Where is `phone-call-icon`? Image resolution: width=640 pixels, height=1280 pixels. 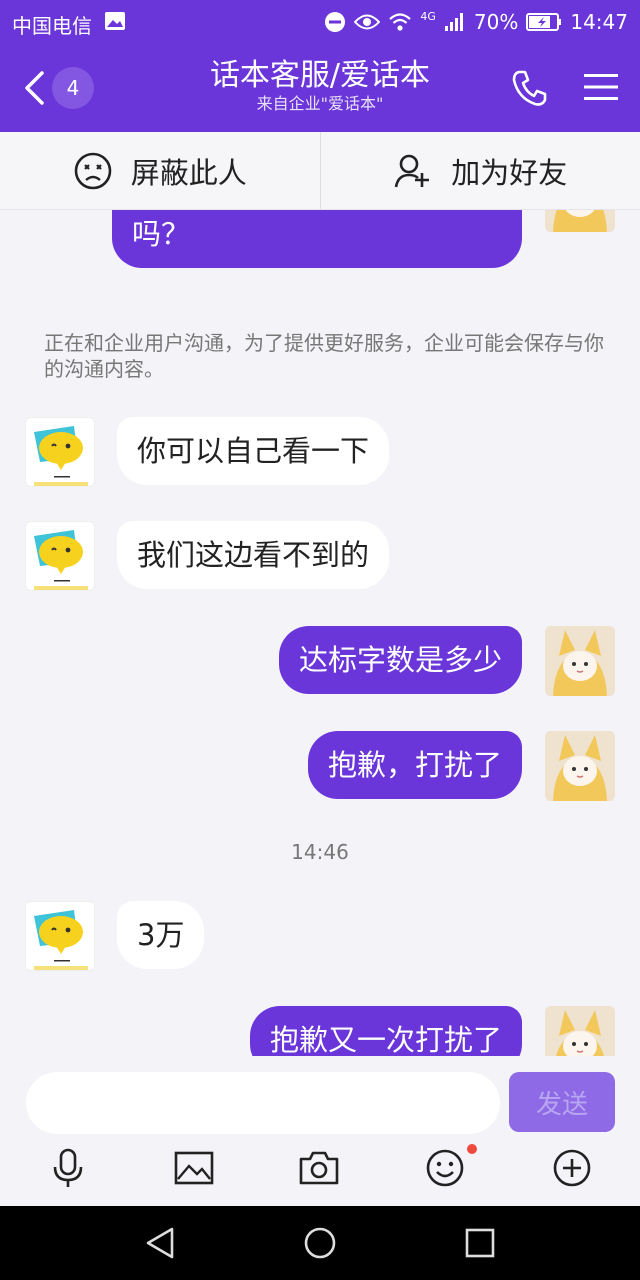 phone-call-icon is located at coordinates (529, 88).